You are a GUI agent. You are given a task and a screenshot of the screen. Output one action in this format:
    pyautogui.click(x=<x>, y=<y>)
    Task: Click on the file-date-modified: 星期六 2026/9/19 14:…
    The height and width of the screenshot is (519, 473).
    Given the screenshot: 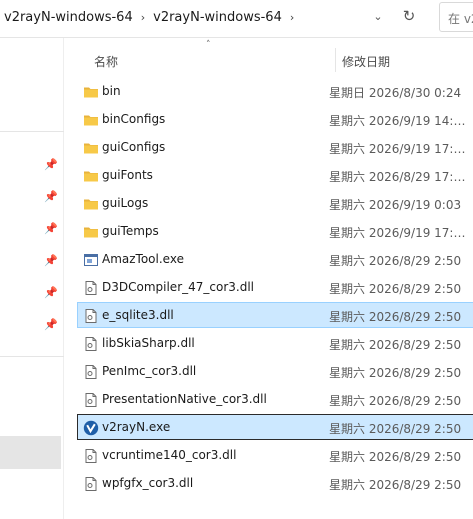 What is the action you would take?
    pyautogui.click(x=397, y=121)
    